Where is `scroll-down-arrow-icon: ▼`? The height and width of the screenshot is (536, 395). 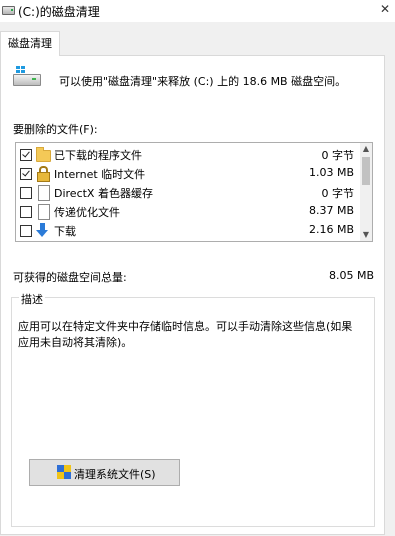 scroll-down-arrow-icon: ▼ is located at coordinates (366, 235).